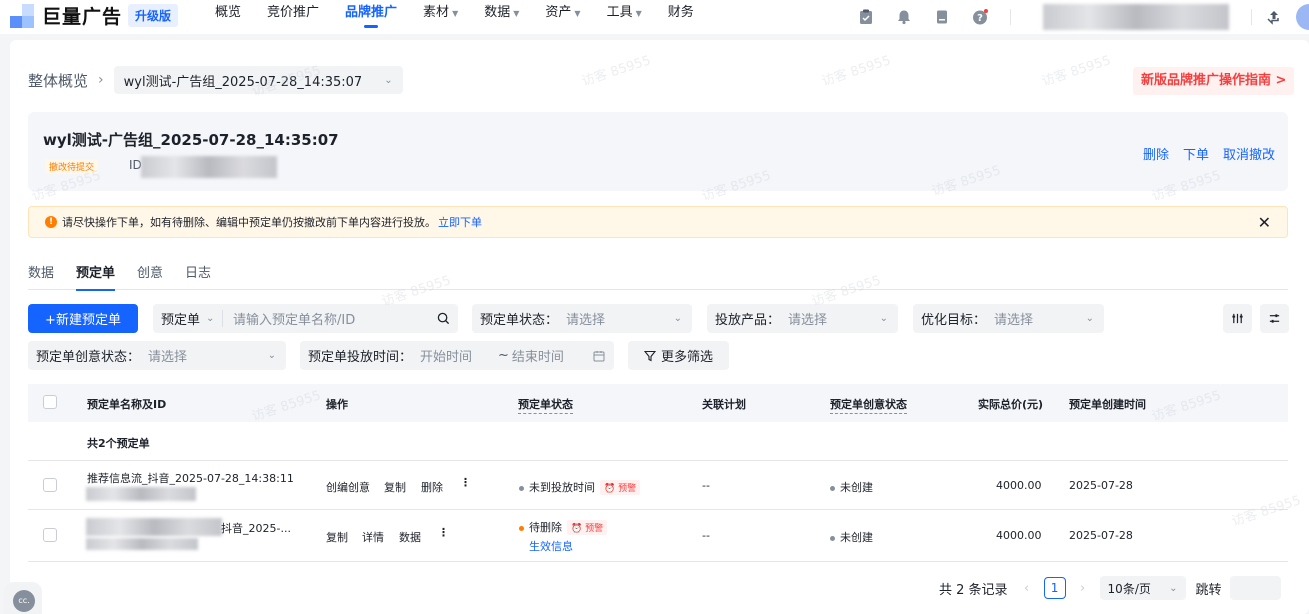 The width and height of the screenshot is (1309, 614). Describe the element at coordinates (545, 405) in the screenshot. I see `col-status: 预定单状态` at that location.